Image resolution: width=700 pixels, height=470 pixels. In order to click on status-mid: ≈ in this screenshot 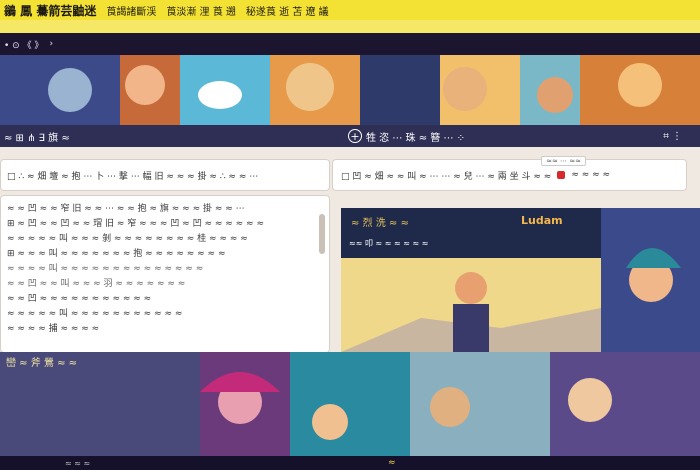, I will do `click(392, 463)`.